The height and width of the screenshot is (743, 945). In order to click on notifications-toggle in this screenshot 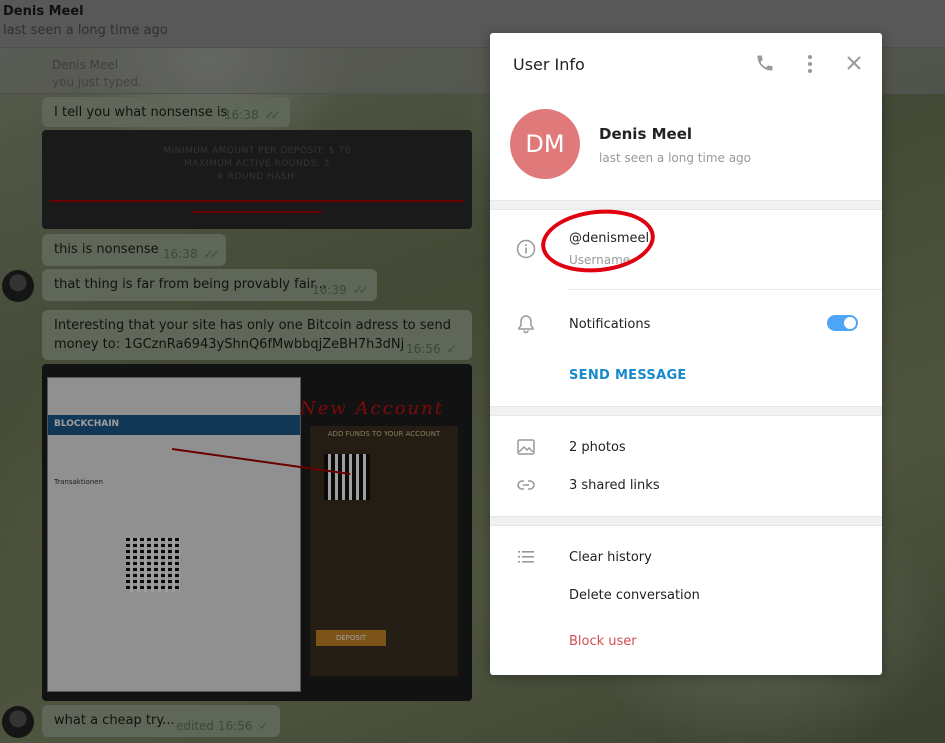, I will do `click(842, 323)`.